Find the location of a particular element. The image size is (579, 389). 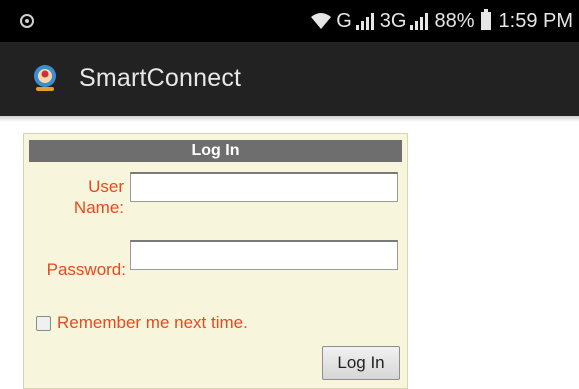

action-bar-shadow is located at coordinates (289, 119).